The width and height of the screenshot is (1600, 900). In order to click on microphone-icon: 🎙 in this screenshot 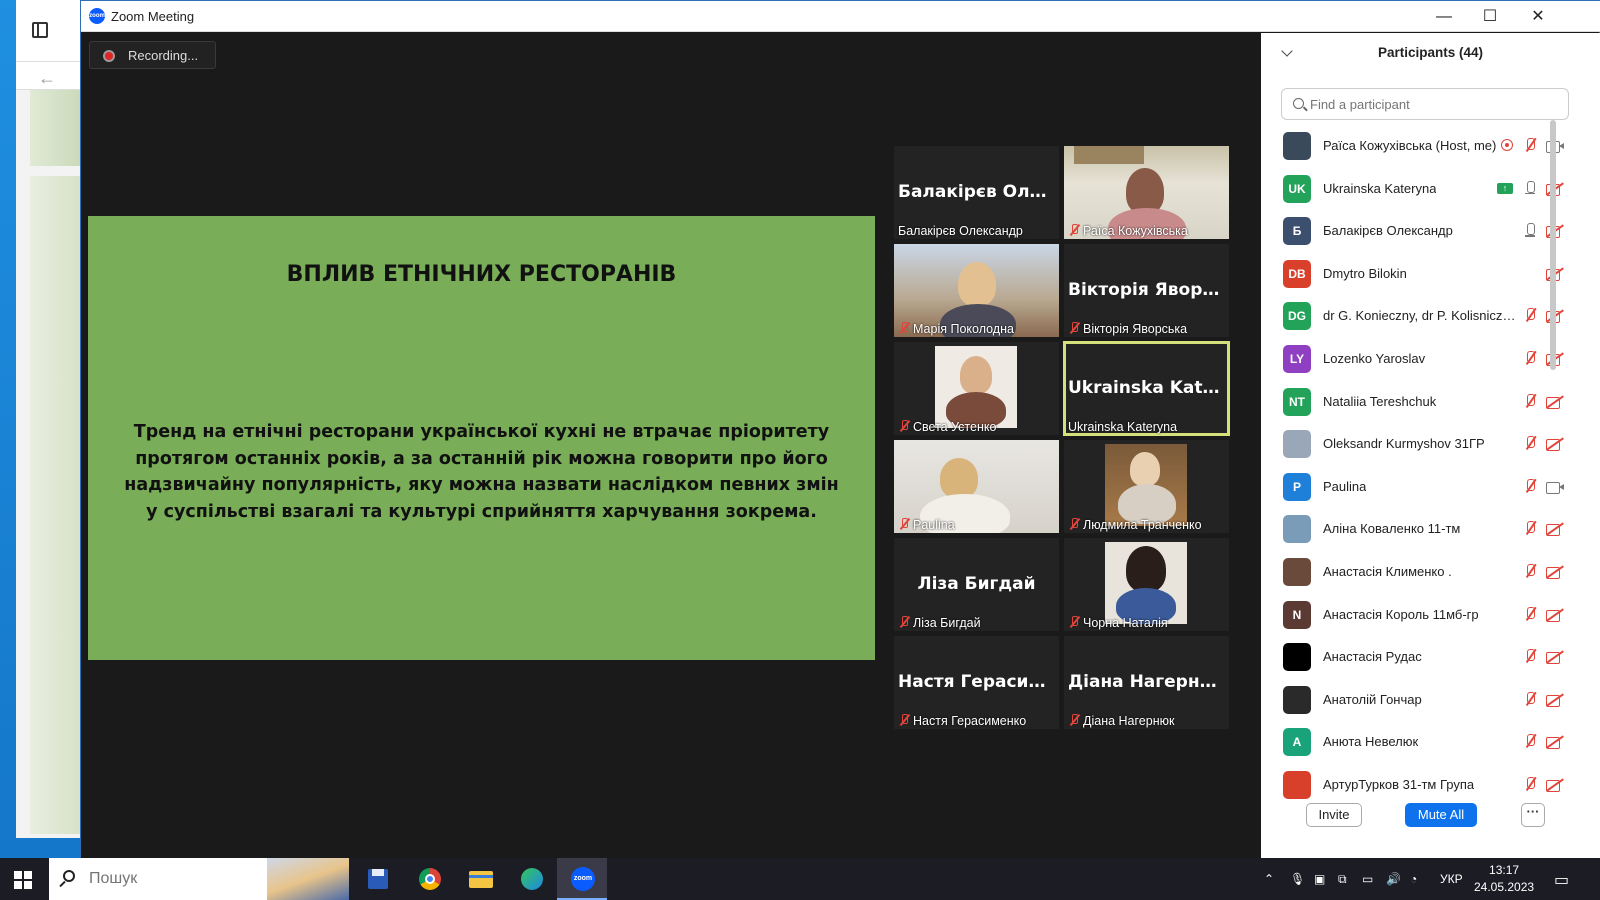, I will do `click(1297, 879)`.